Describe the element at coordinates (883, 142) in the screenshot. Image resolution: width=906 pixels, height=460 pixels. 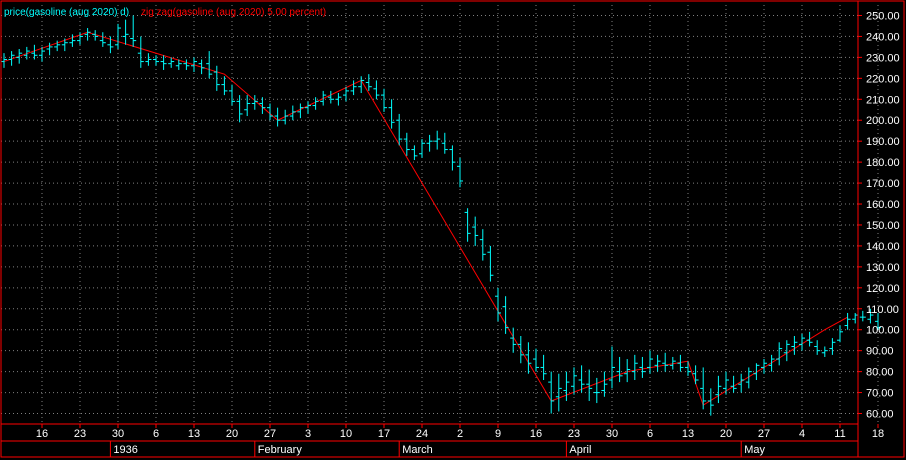
I see `y-tick-label: 190.00` at that location.